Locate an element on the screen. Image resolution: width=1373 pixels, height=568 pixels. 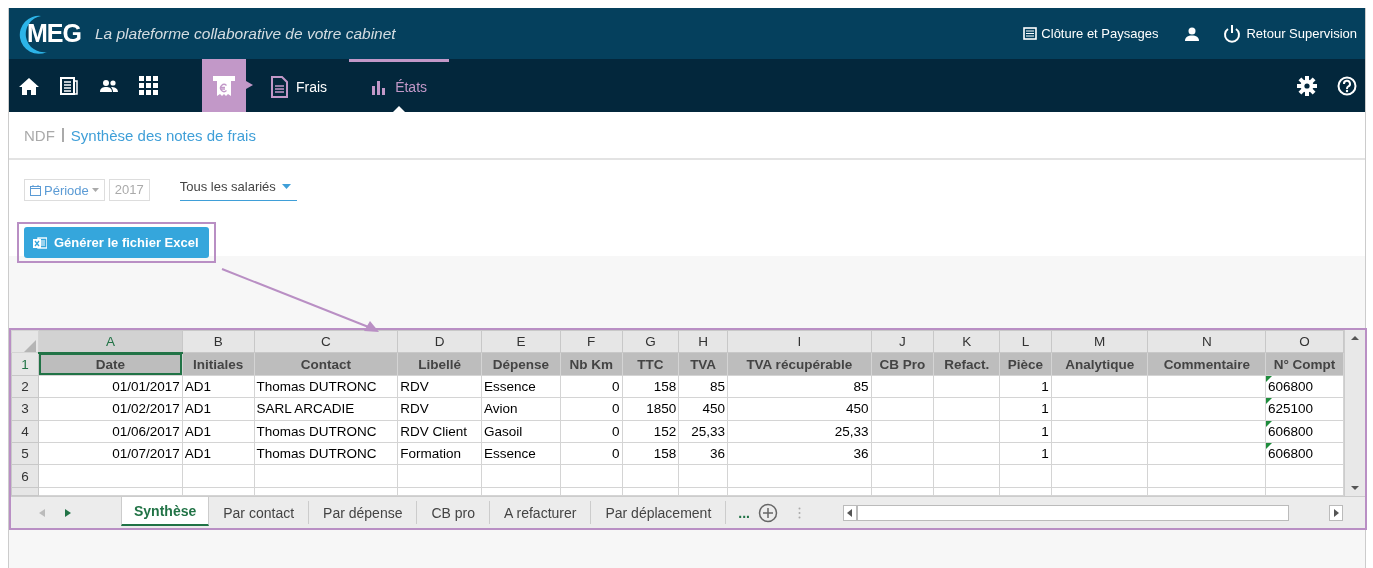
column-letter: G is located at coordinates (650, 341).